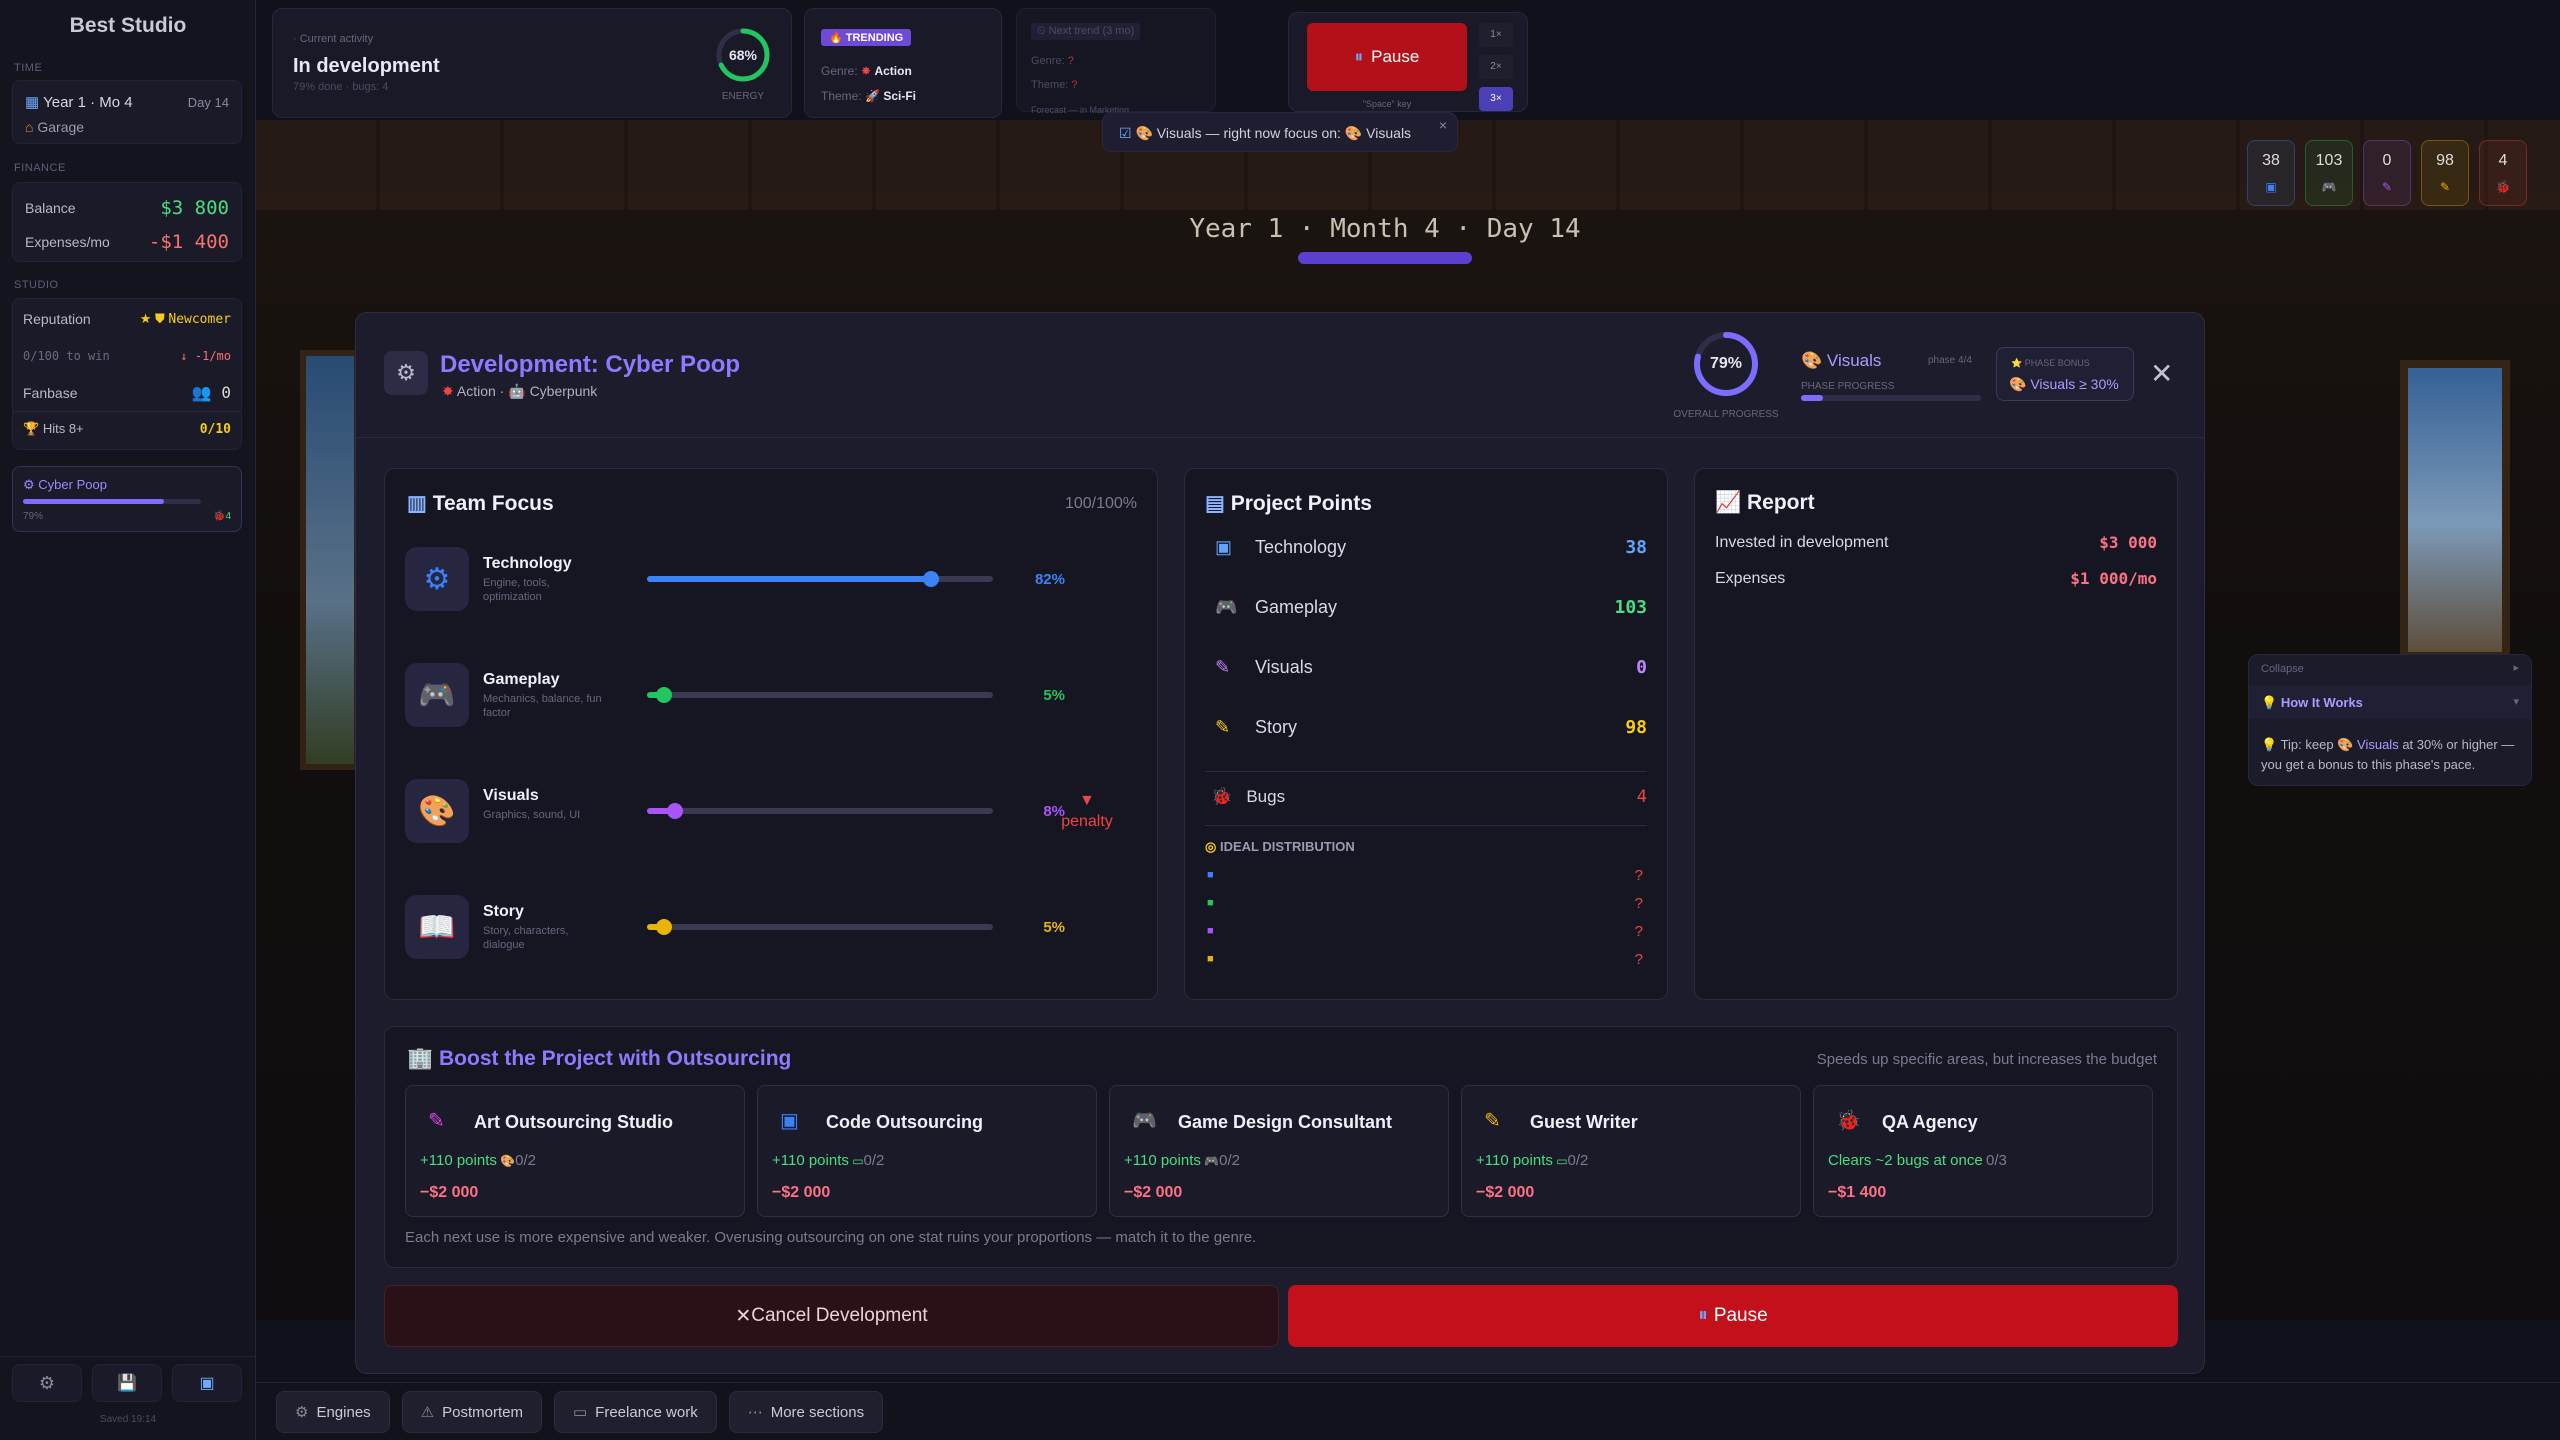  Describe the element at coordinates (839, 1315) in the screenshot. I see `cancel-label: Cancel Development` at that location.